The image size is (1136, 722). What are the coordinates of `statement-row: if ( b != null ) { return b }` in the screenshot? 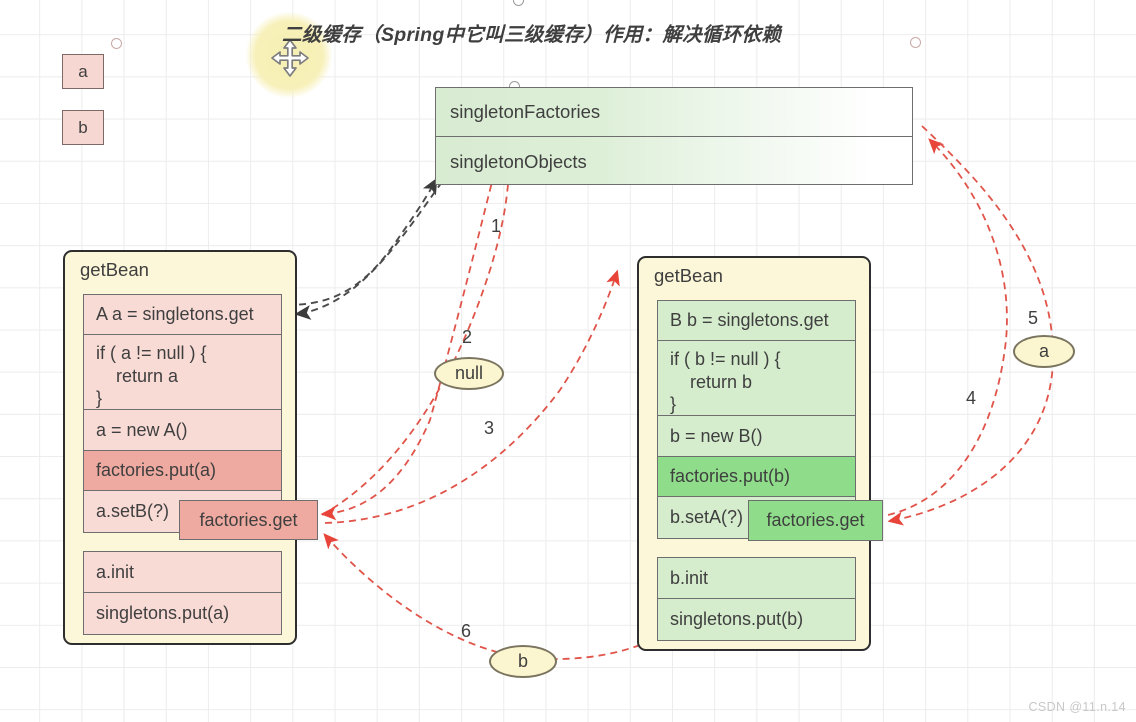 It's located at (756, 378).